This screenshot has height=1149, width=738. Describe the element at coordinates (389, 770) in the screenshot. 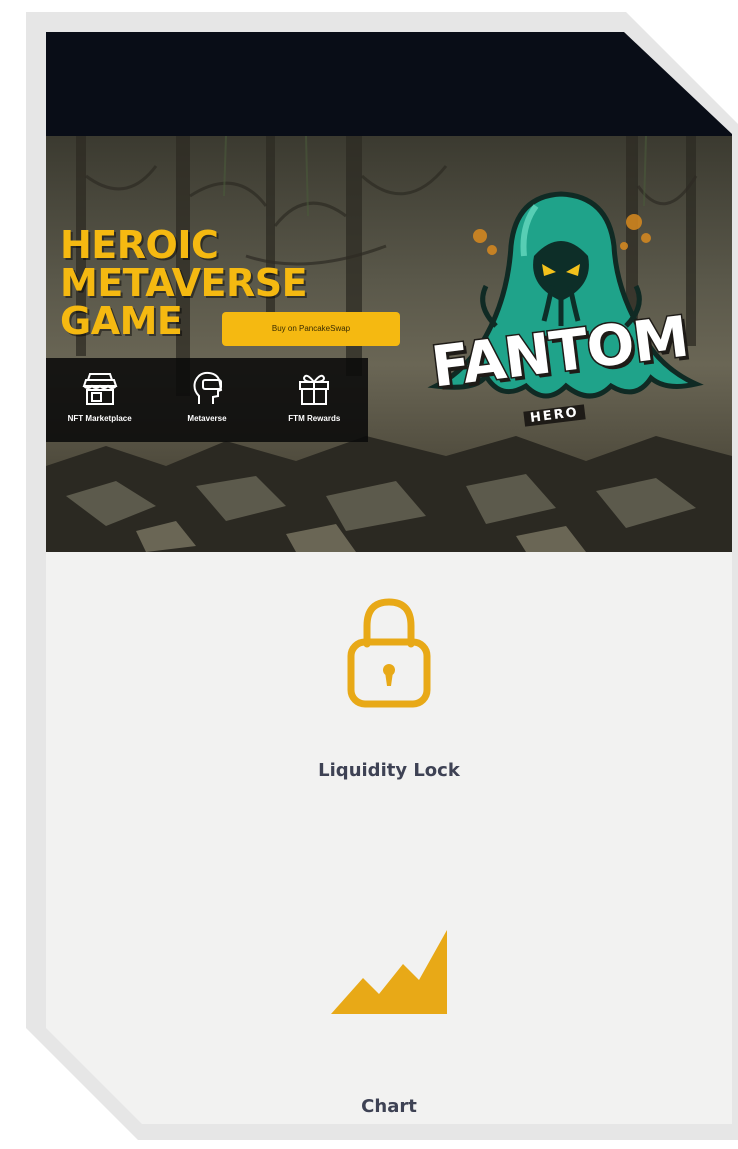

I see `tile-label: Liquidity Lock` at that location.